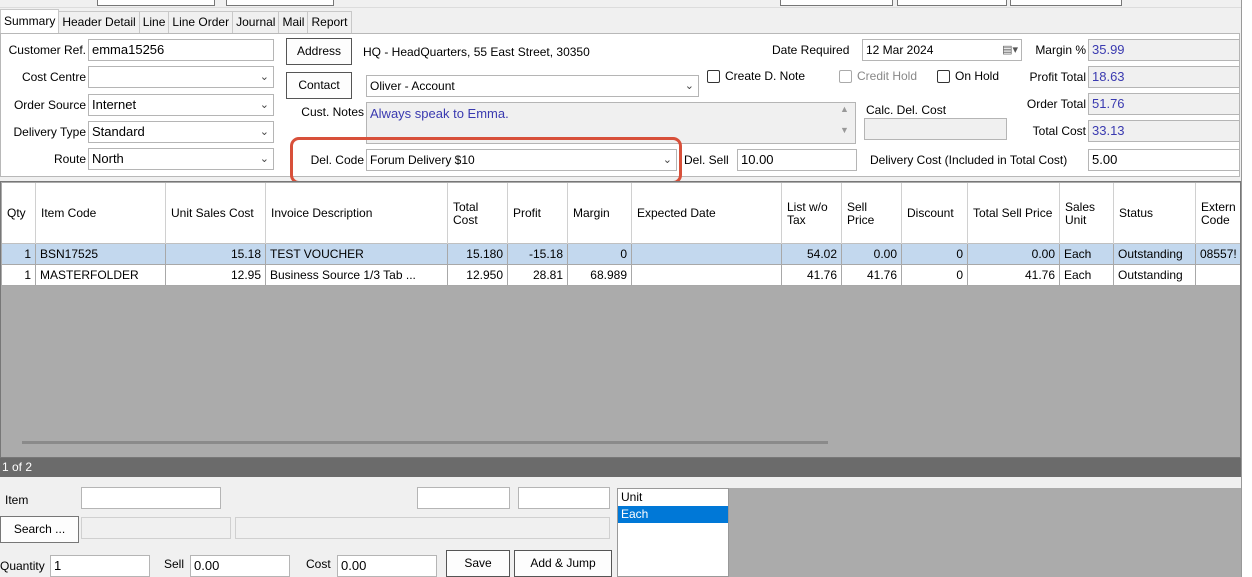 This screenshot has height=577, width=1252. Describe the element at coordinates (357, 213) in the screenshot. I see `col-invoice-description: Invoice Description` at that location.